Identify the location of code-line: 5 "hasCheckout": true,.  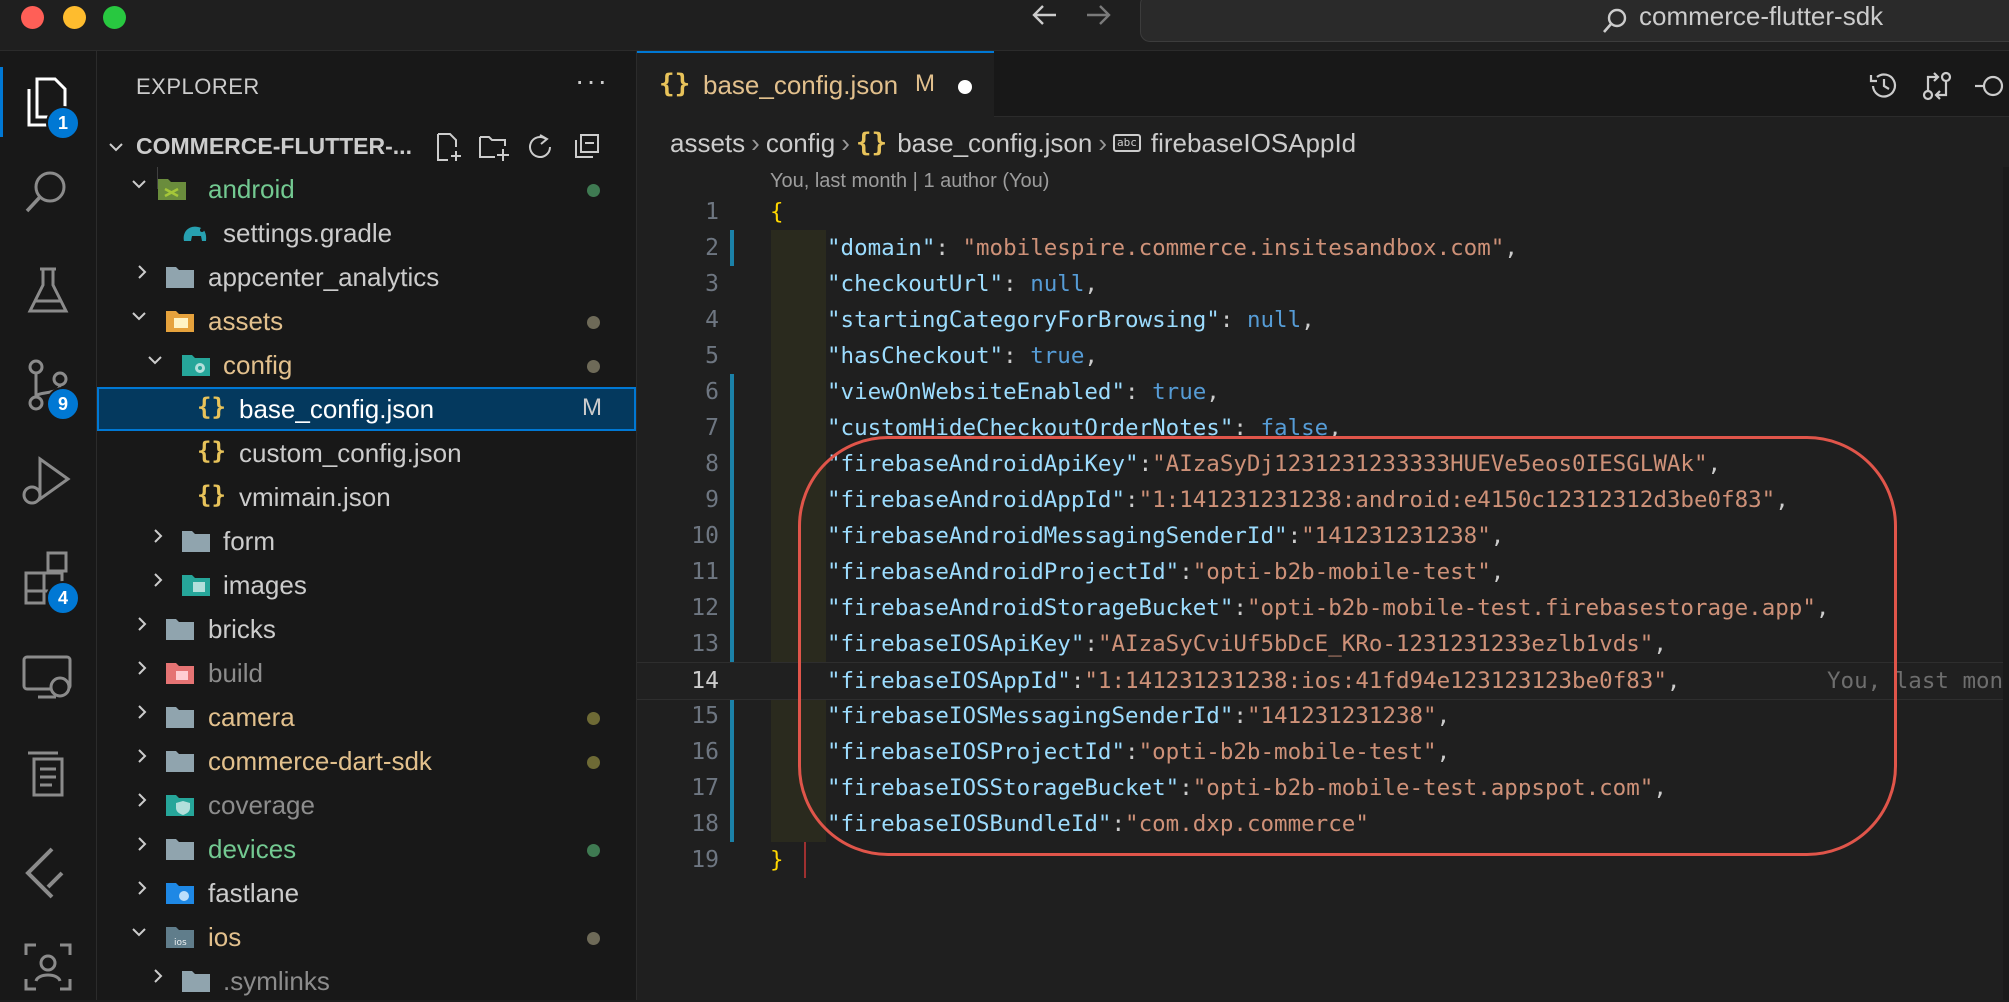
(1323, 356).